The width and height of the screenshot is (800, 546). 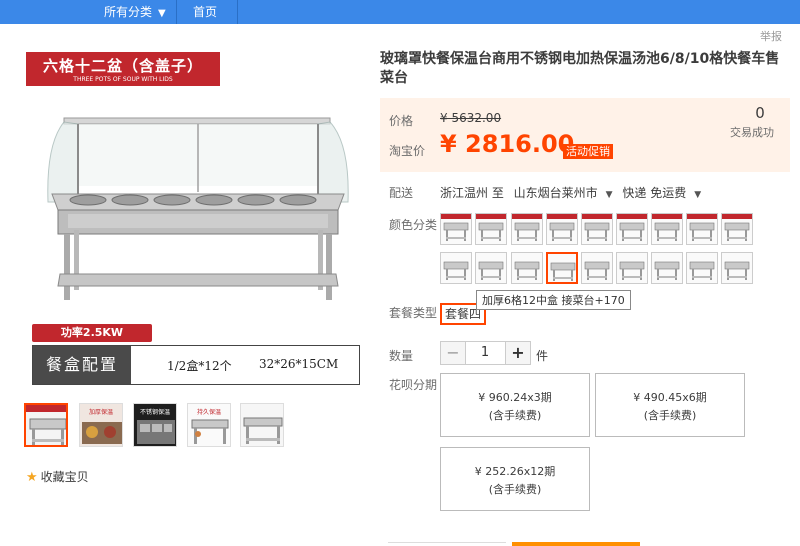 I want to click on package-type-label: 套餐类型, so click(x=413, y=313).